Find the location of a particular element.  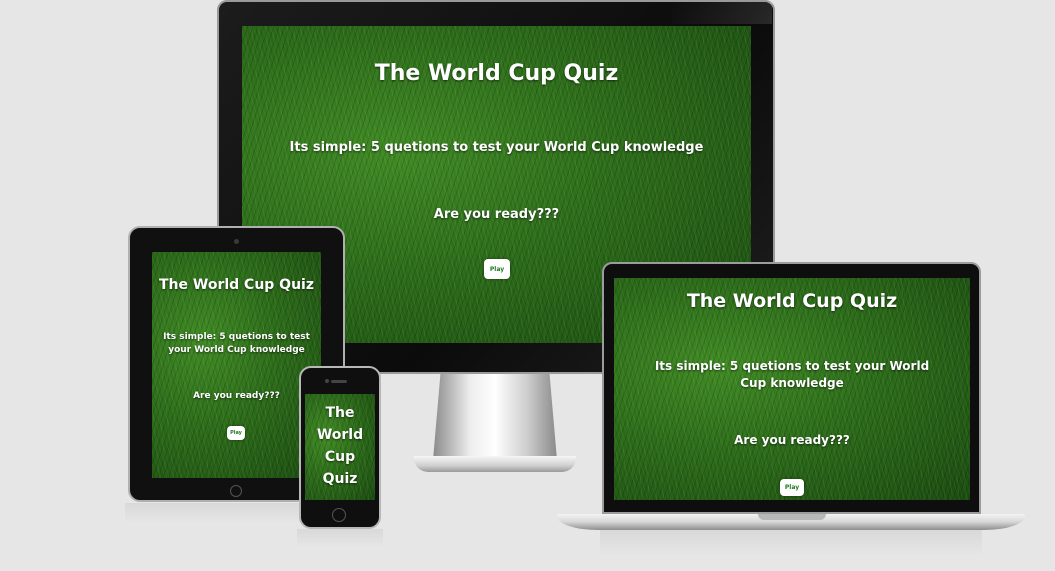

phone-screen: The World Cup Quiz is located at coordinates (340, 447).